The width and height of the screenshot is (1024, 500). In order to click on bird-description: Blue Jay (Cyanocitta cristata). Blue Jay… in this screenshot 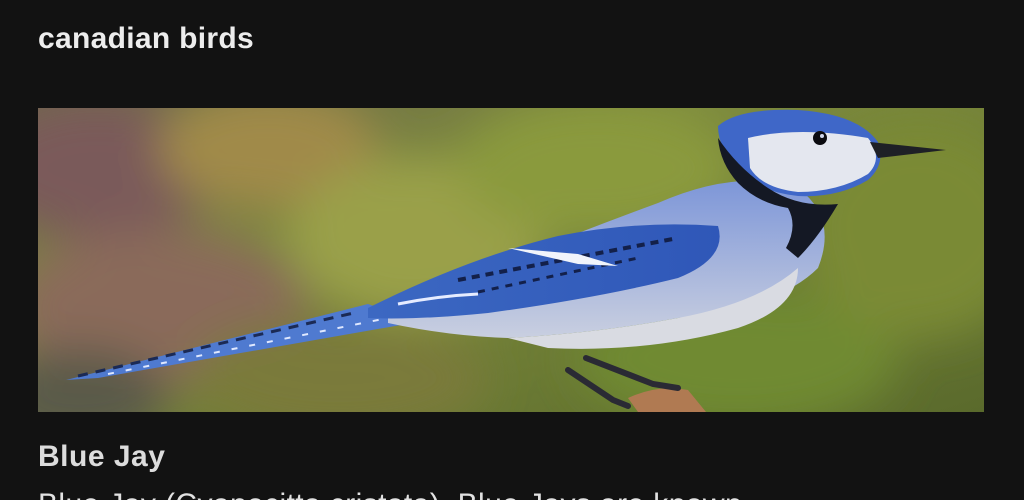, I will do `click(390, 494)`.